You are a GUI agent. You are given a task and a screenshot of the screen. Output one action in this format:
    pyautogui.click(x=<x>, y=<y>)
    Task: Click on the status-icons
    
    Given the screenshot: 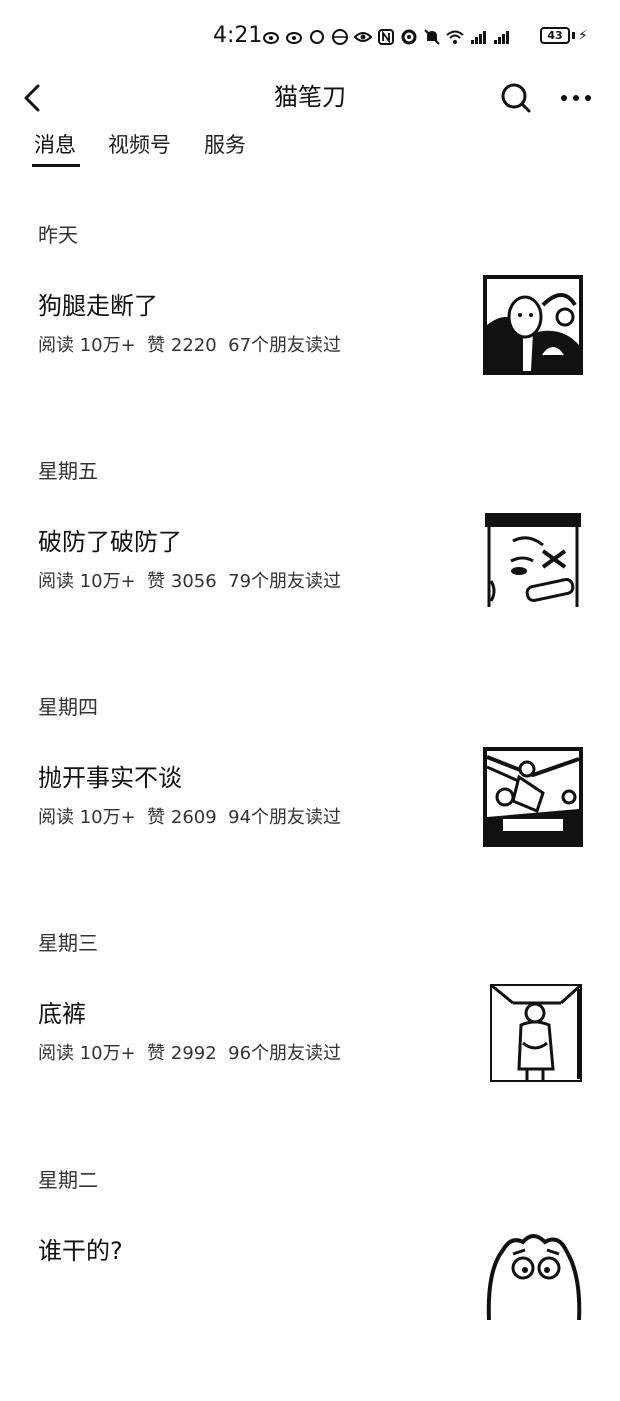 What is the action you would take?
    pyautogui.click(x=386, y=37)
    